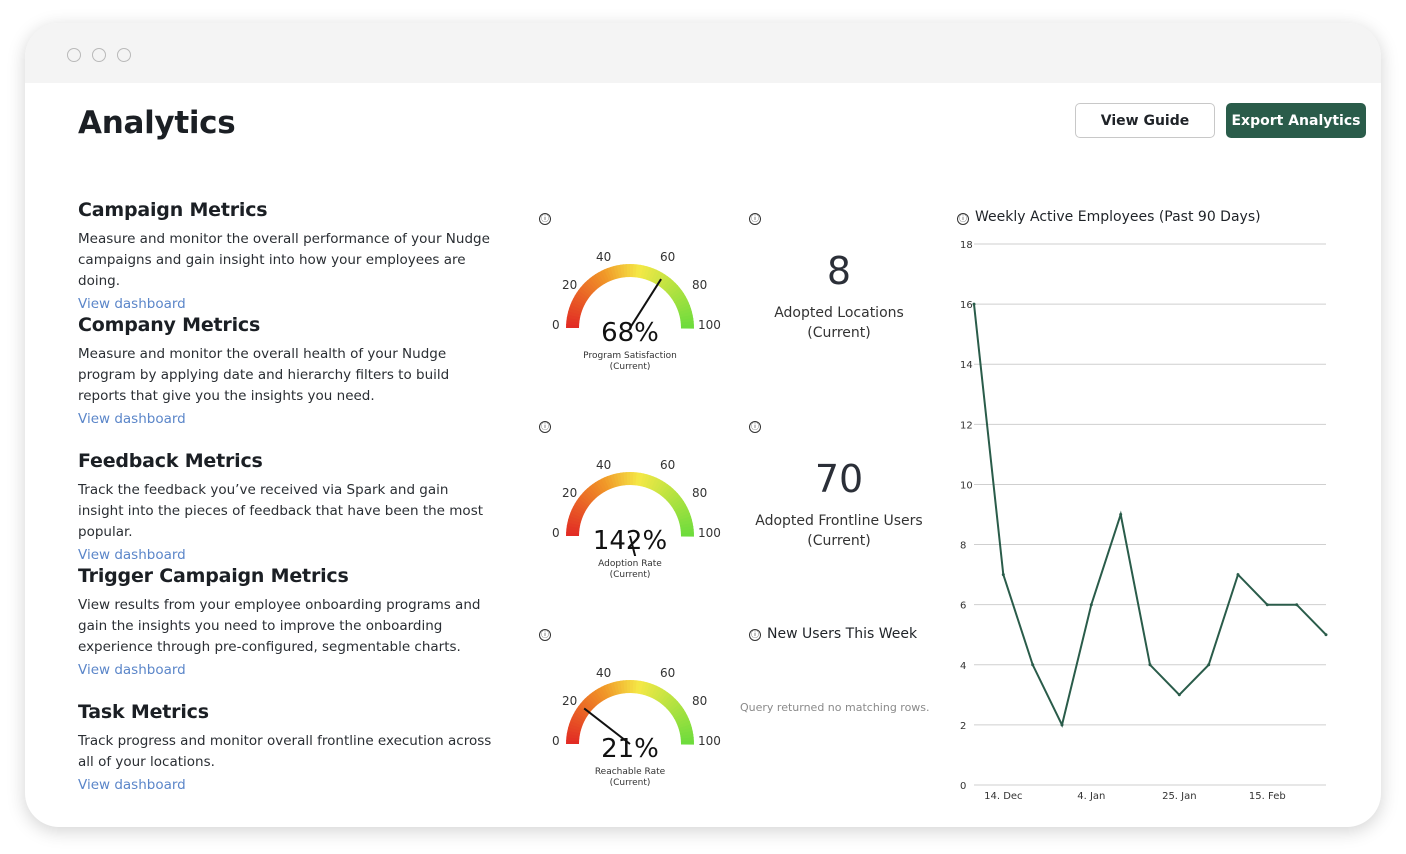 The width and height of the screenshot is (1406, 854). I want to click on gauge-label: Reachable Rate (Current), so click(630, 778).